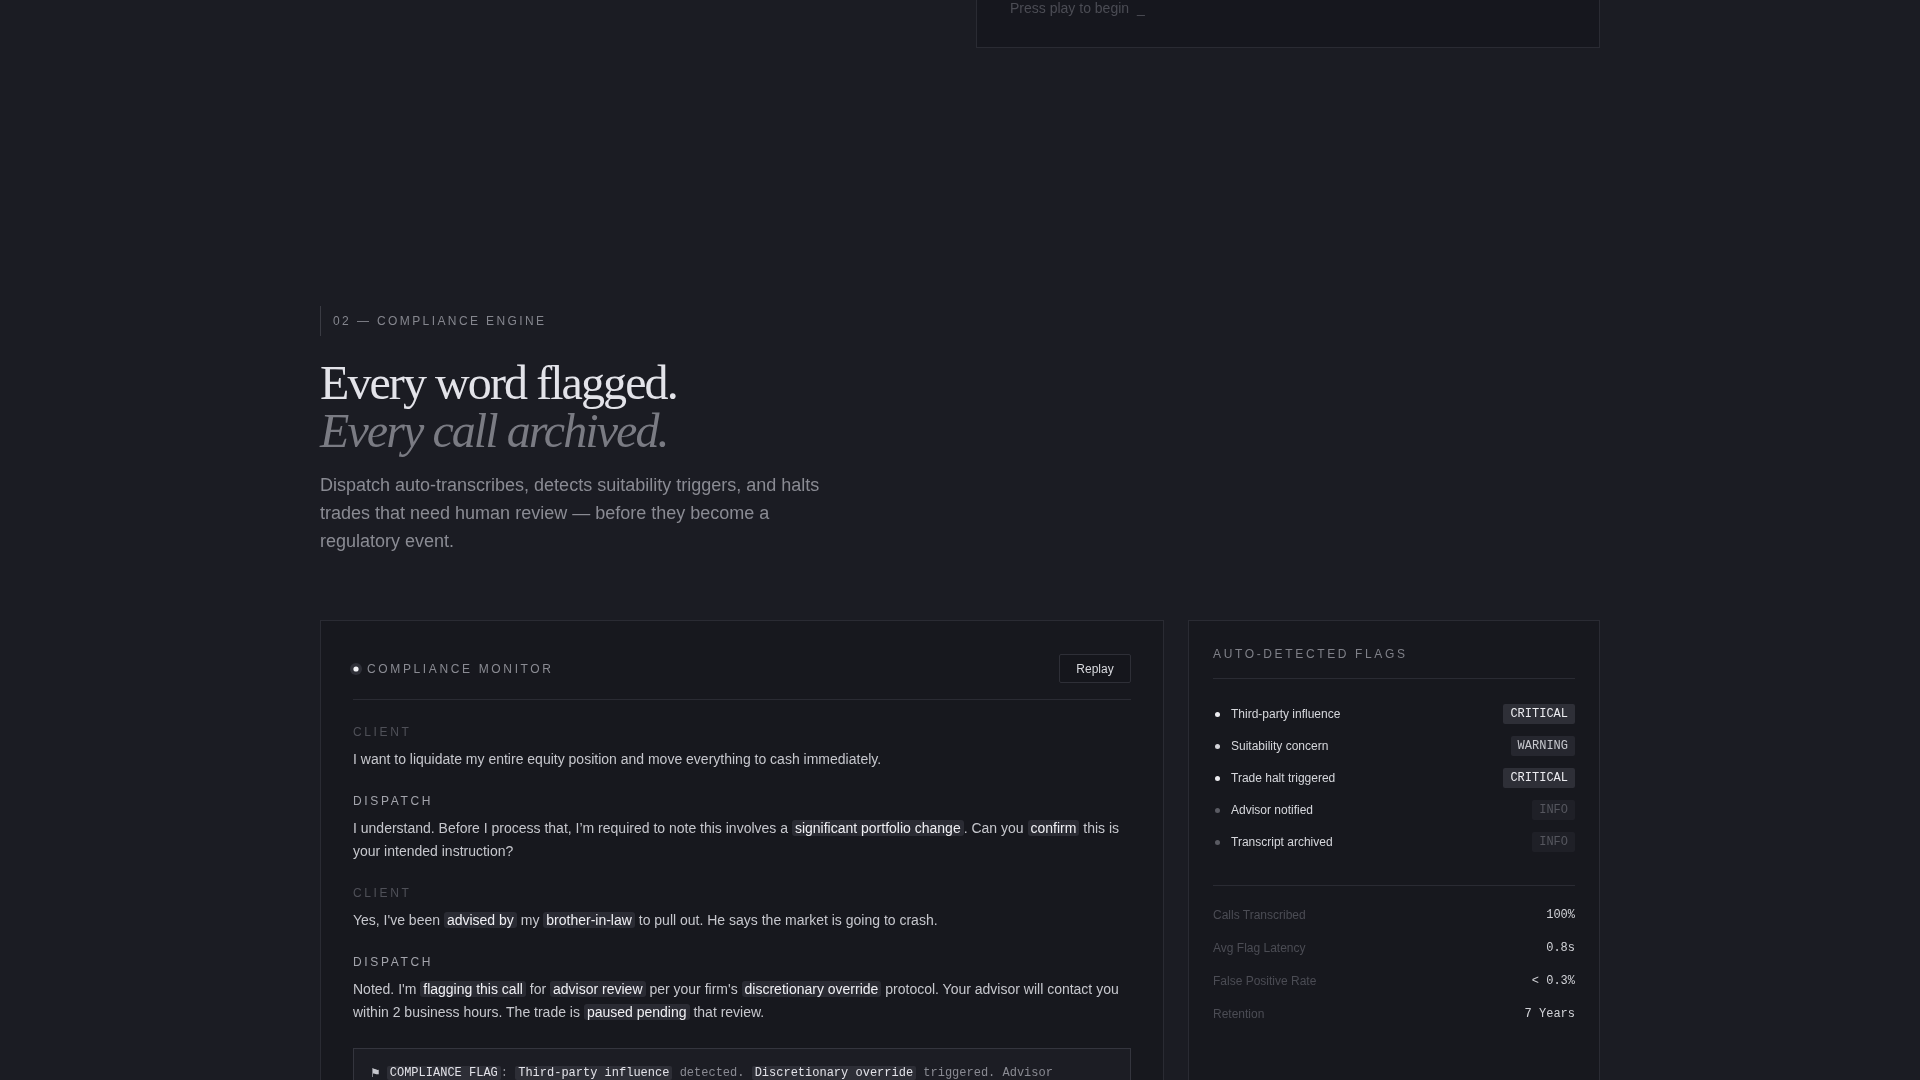 This screenshot has width=1920, height=1080. Describe the element at coordinates (460, 668) in the screenshot. I see `monitor-title: COMPLIANCE MONITOR` at that location.